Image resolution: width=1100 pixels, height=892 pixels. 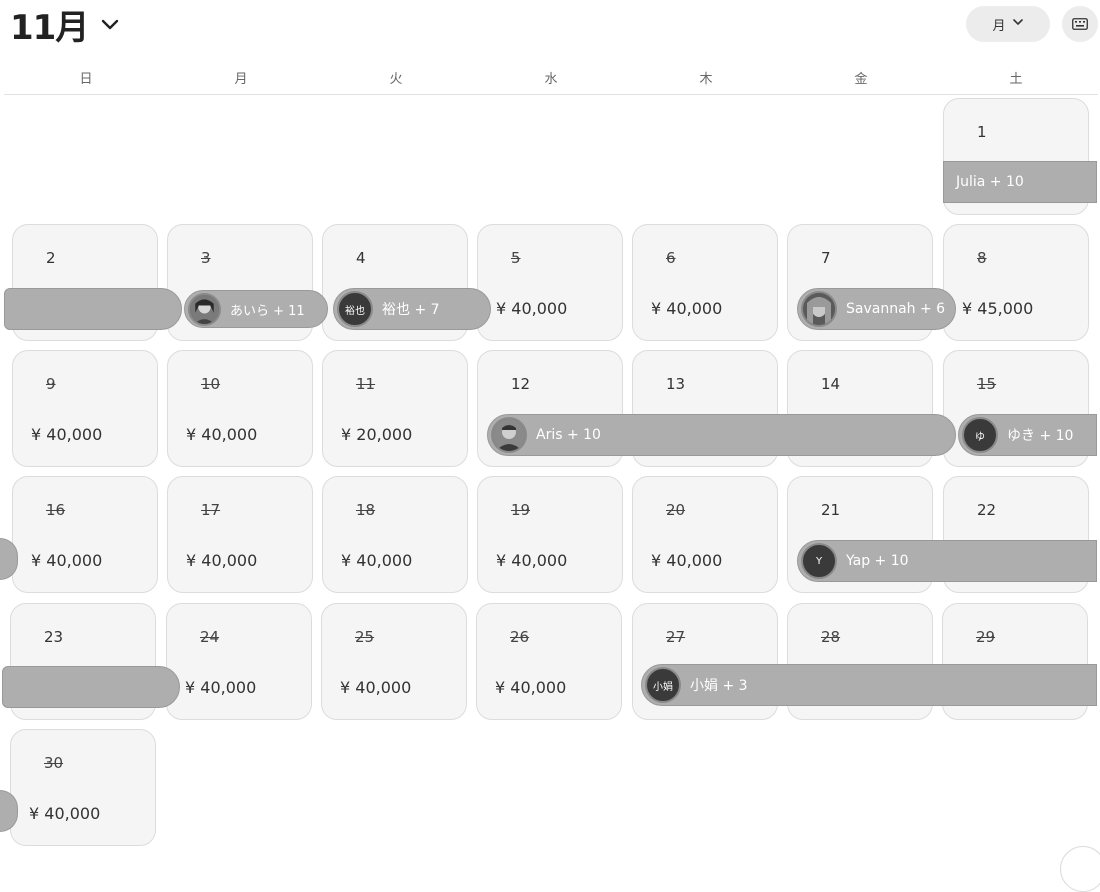 What do you see at coordinates (396, 79) in the screenshot?
I see `weekday-tue: 火` at bounding box center [396, 79].